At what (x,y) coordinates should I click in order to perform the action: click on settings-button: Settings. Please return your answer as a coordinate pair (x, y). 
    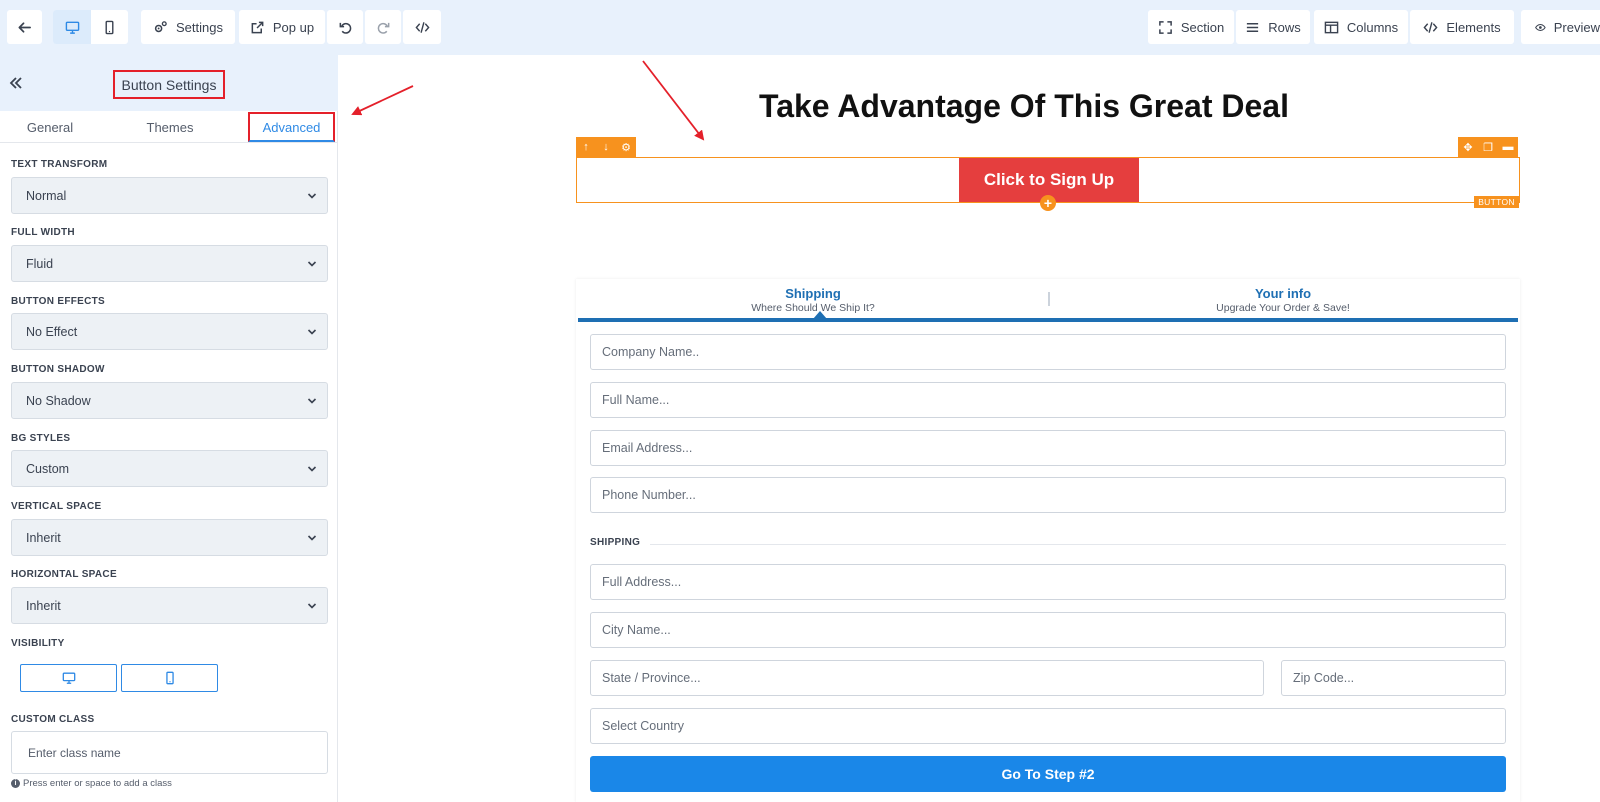
    Looking at the image, I should click on (188, 27).